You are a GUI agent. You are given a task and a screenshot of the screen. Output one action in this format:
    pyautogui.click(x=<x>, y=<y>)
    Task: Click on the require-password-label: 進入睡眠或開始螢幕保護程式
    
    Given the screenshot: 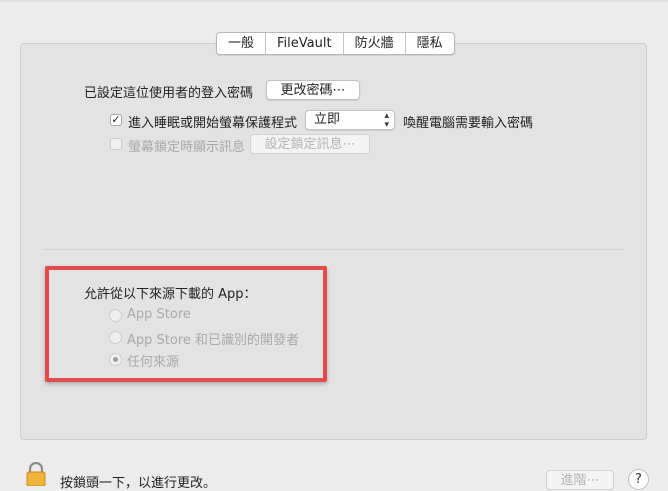 What is the action you would take?
    pyautogui.click(x=213, y=123)
    